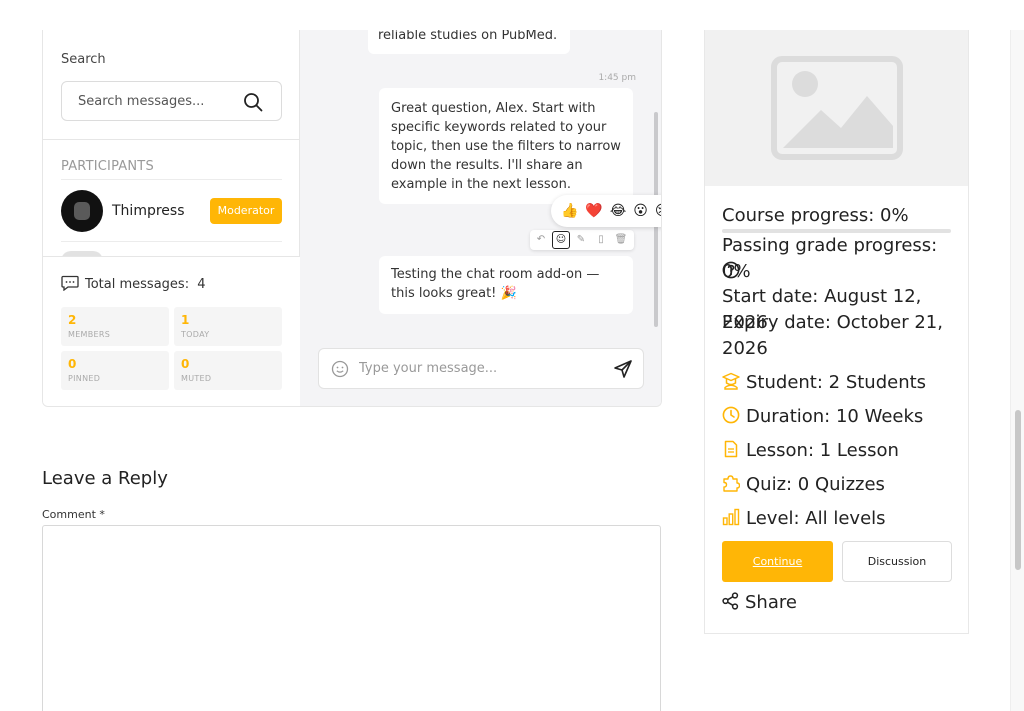 The image size is (1024, 711). I want to click on student-icon, so click(731, 381).